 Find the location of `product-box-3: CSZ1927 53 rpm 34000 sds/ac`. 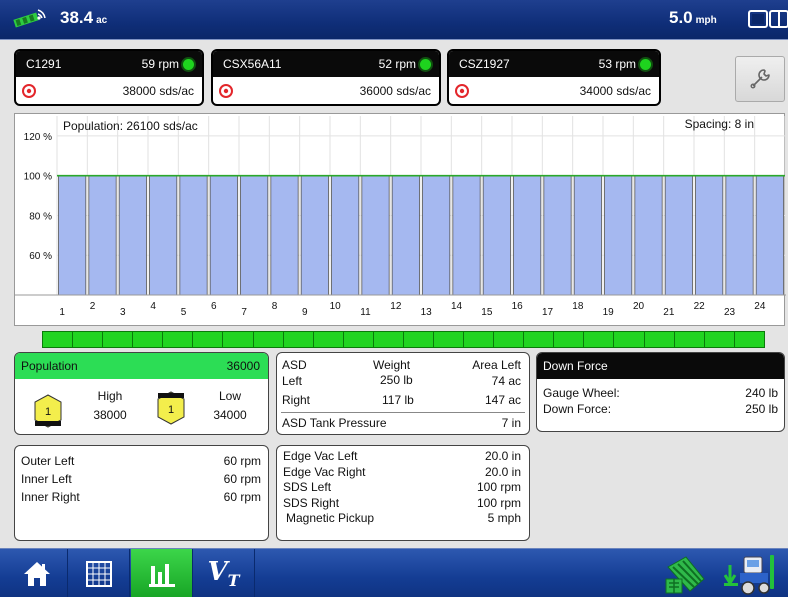

product-box-3: CSZ1927 53 rpm 34000 sds/ac is located at coordinates (554, 77).